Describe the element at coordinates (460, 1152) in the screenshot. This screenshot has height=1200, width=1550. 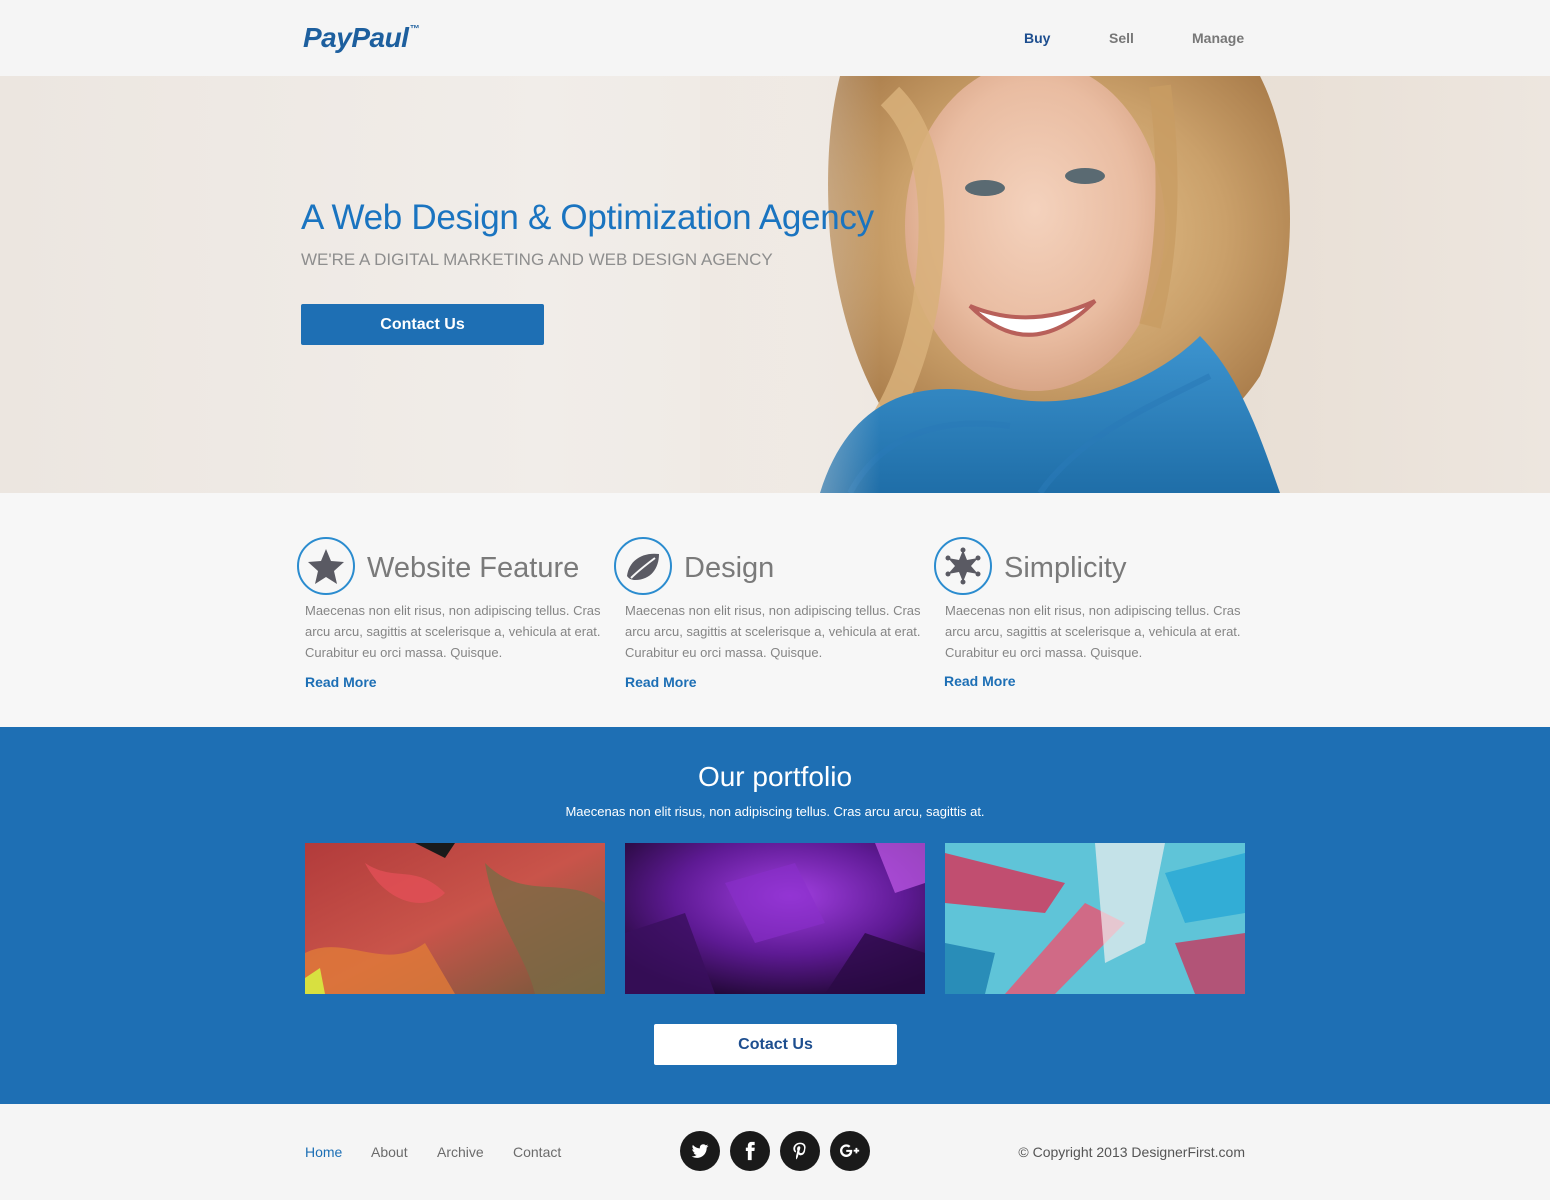
I see `footer-nav-archive: Archive` at that location.